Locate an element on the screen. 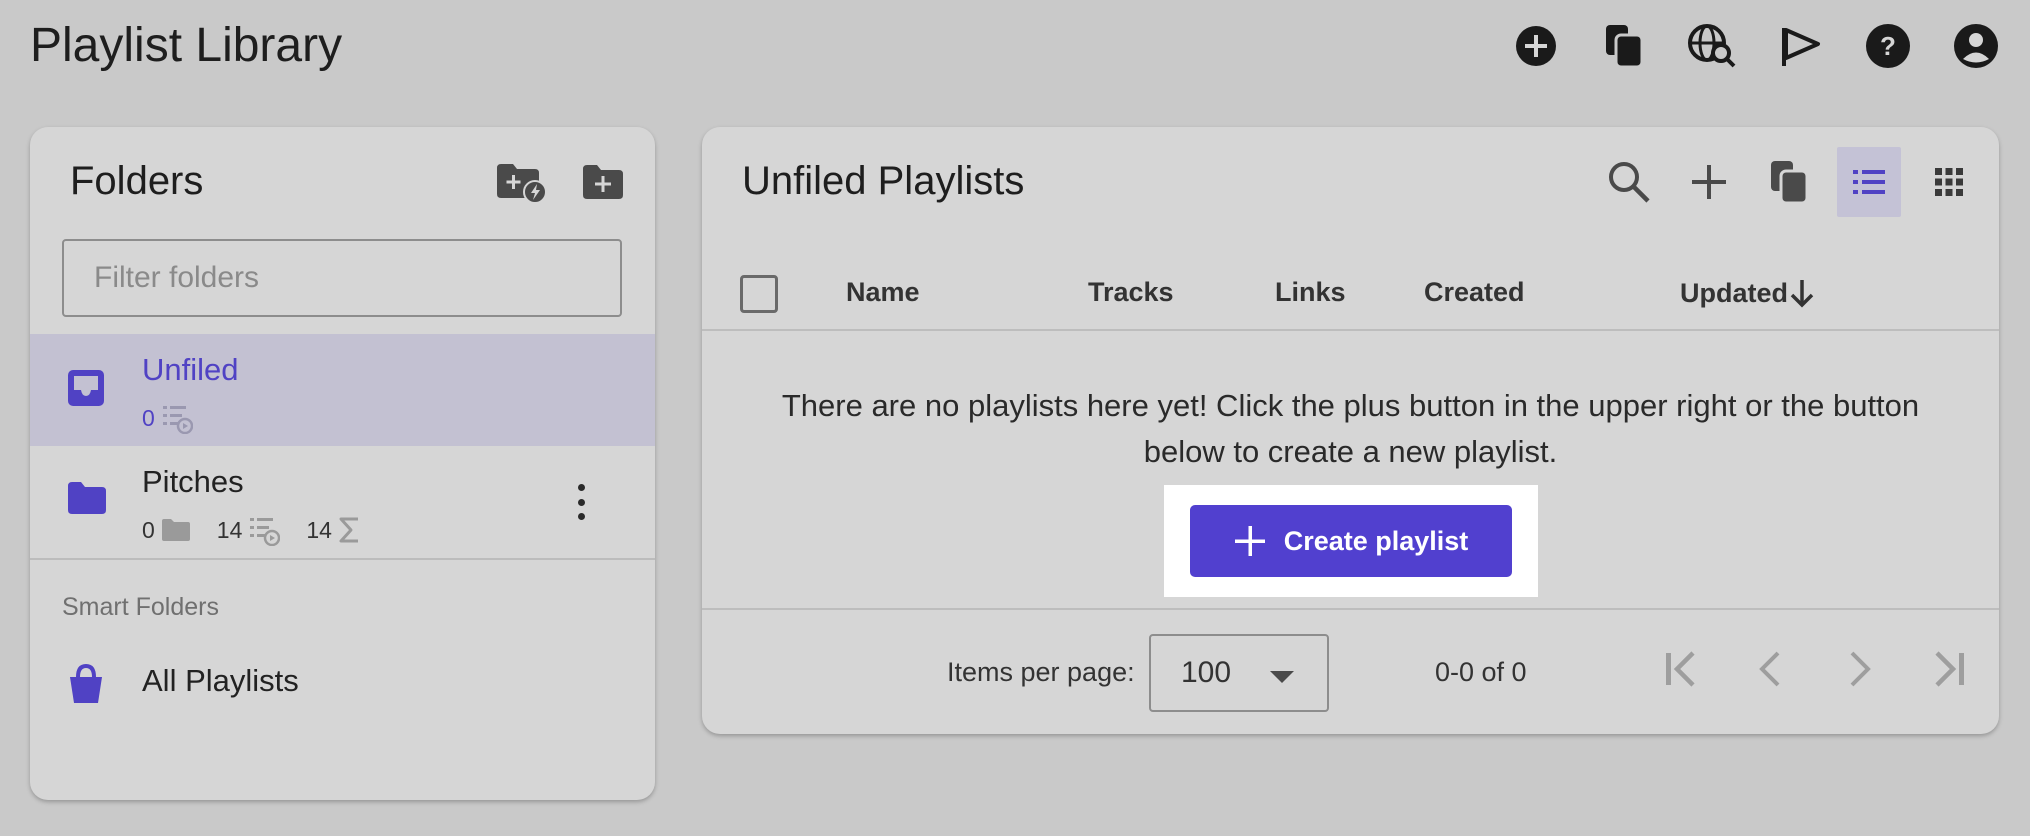  table-header: Name Tracks Links Created Updated is located at coordinates (1350, 296).